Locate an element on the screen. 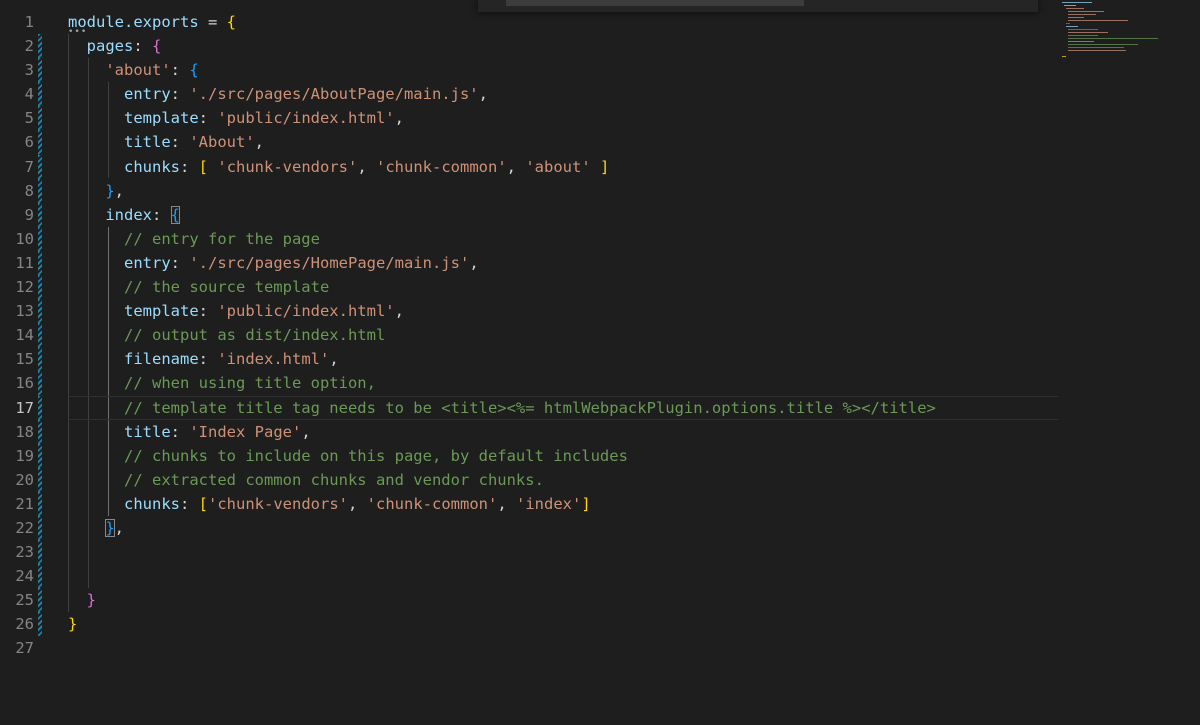  code-line: 'about': { is located at coordinates (563, 70).